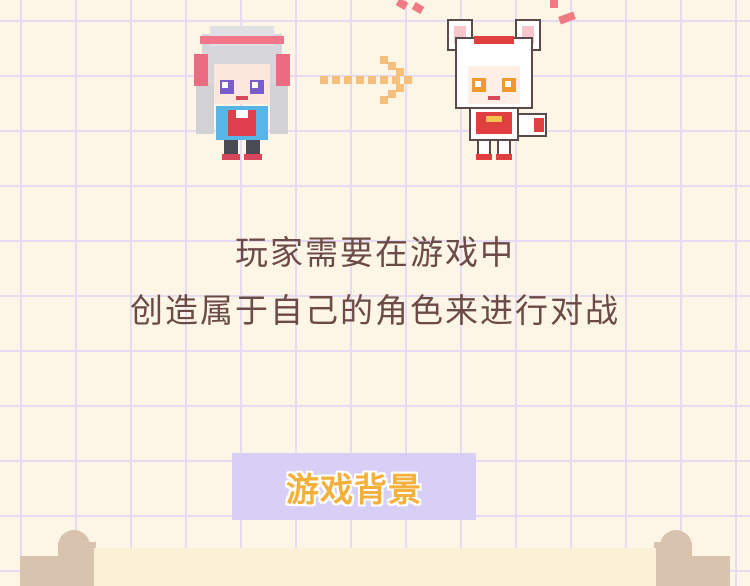  I want to click on intro-line-1: 玩家需要在游戏中, so click(375, 252).